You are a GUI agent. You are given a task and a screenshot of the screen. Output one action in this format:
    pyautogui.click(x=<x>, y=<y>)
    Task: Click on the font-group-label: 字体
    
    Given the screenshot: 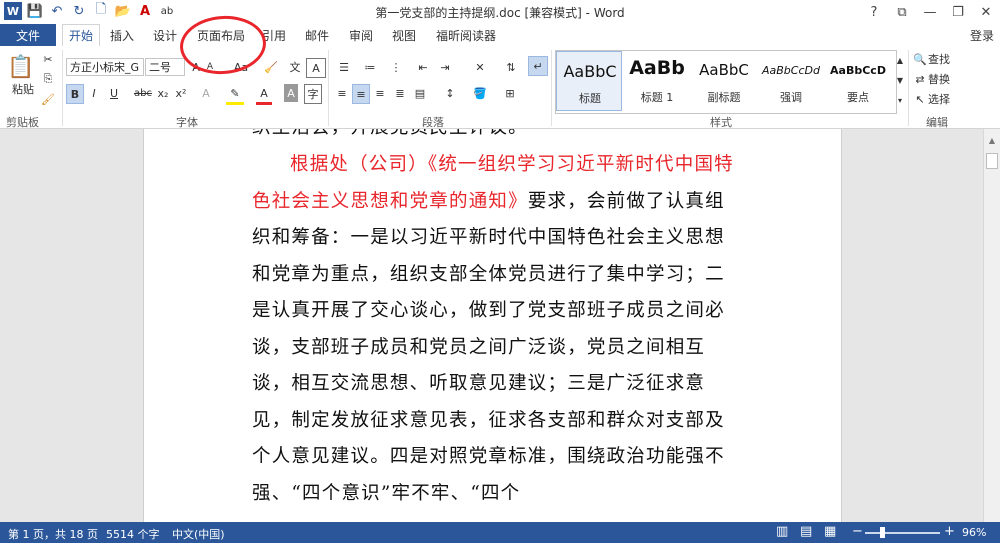 What is the action you would take?
    pyautogui.click(x=187, y=122)
    